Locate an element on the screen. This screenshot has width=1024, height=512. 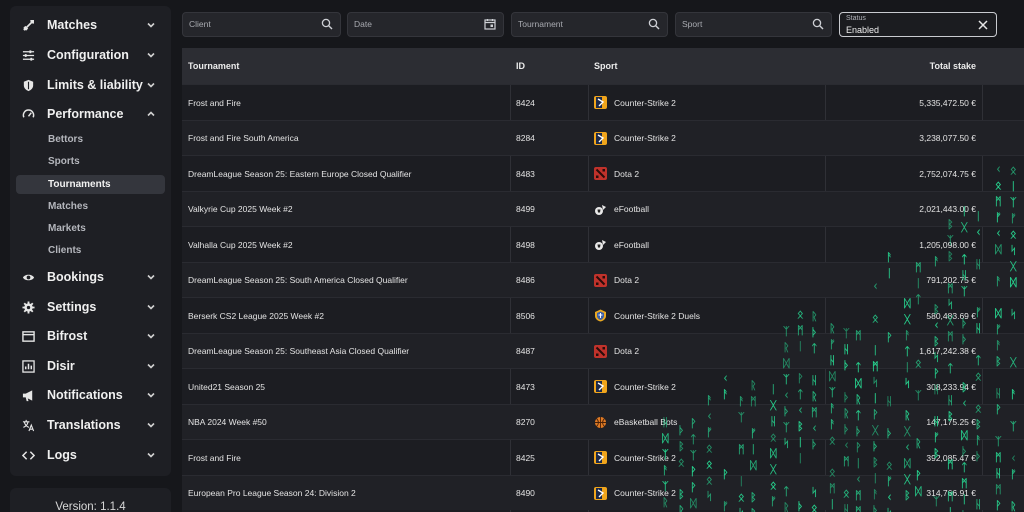
sidebar-subitem-markets: Markets is located at coordinates (90, 228).